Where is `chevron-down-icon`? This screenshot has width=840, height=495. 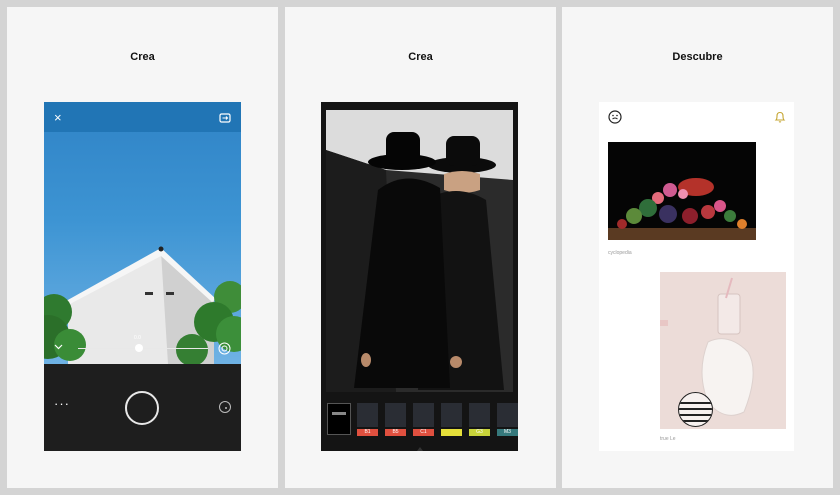 chevron-down-icon is located at coordinates (58, 347).